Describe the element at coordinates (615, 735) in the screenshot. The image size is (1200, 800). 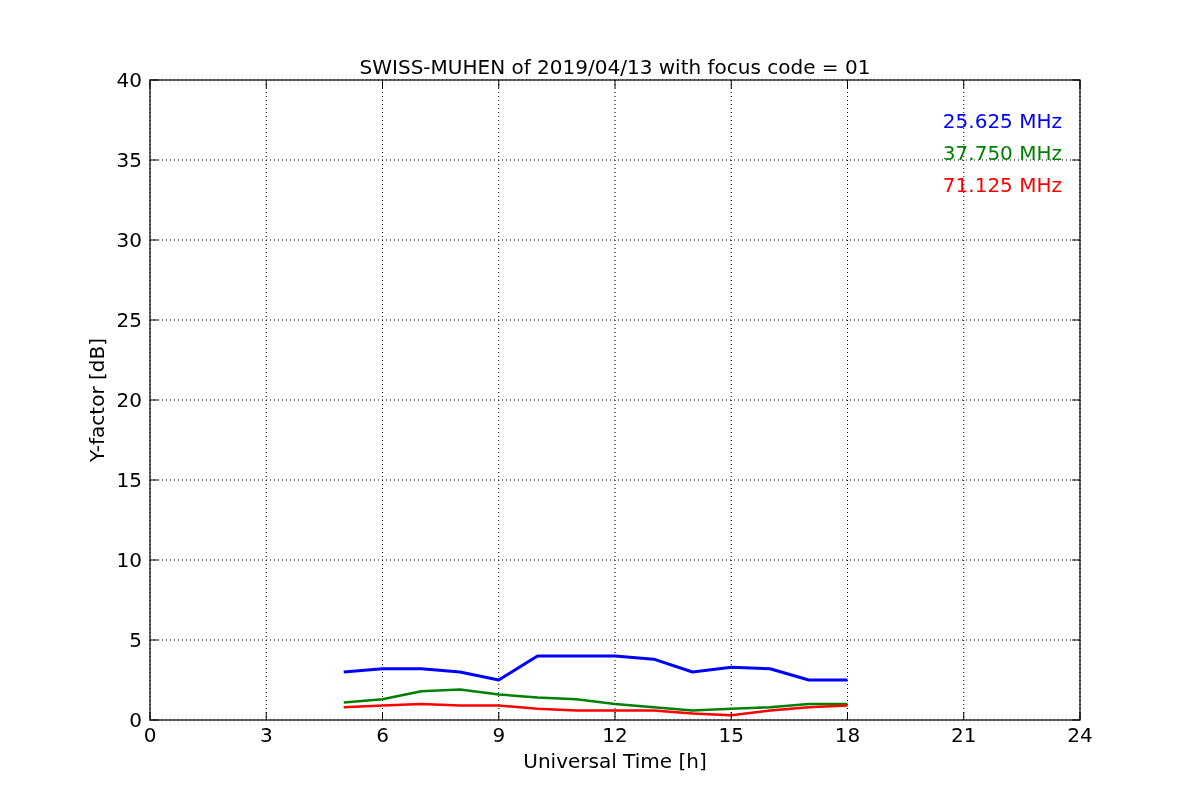
I see `x-tick-label: 12` at that location.